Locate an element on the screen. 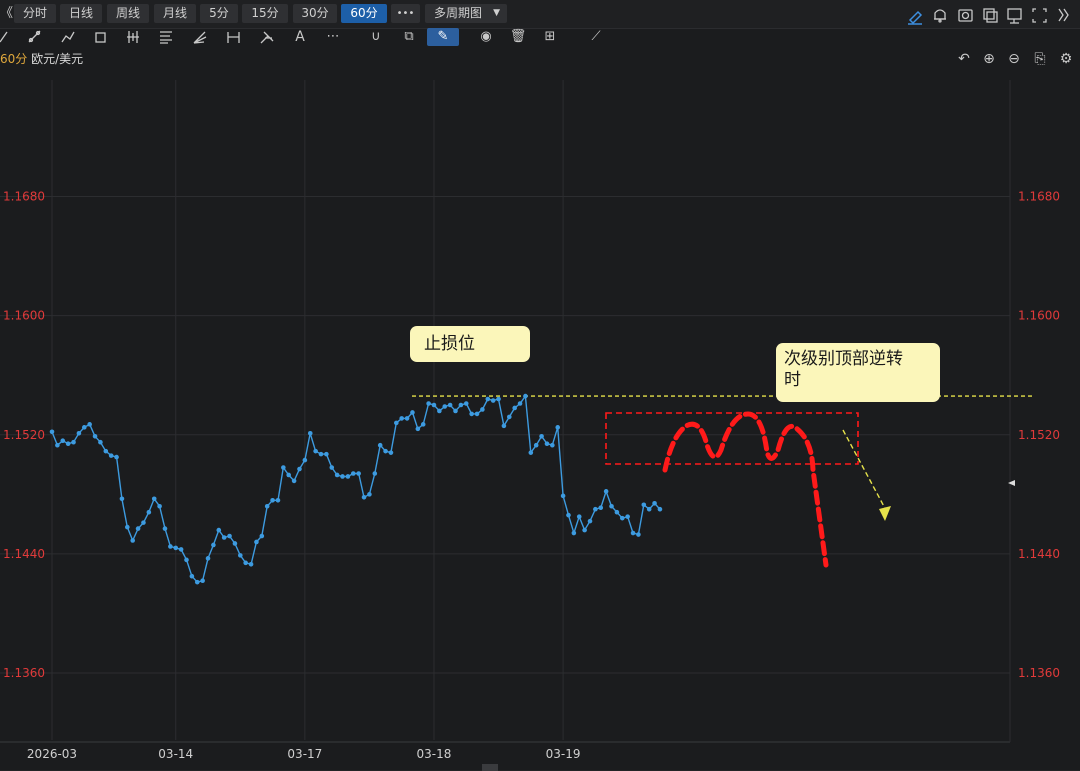 The width and height of the screenshot is (1080, 771). x-tick-label: 2026-03 is located at coordinates (52, 754).